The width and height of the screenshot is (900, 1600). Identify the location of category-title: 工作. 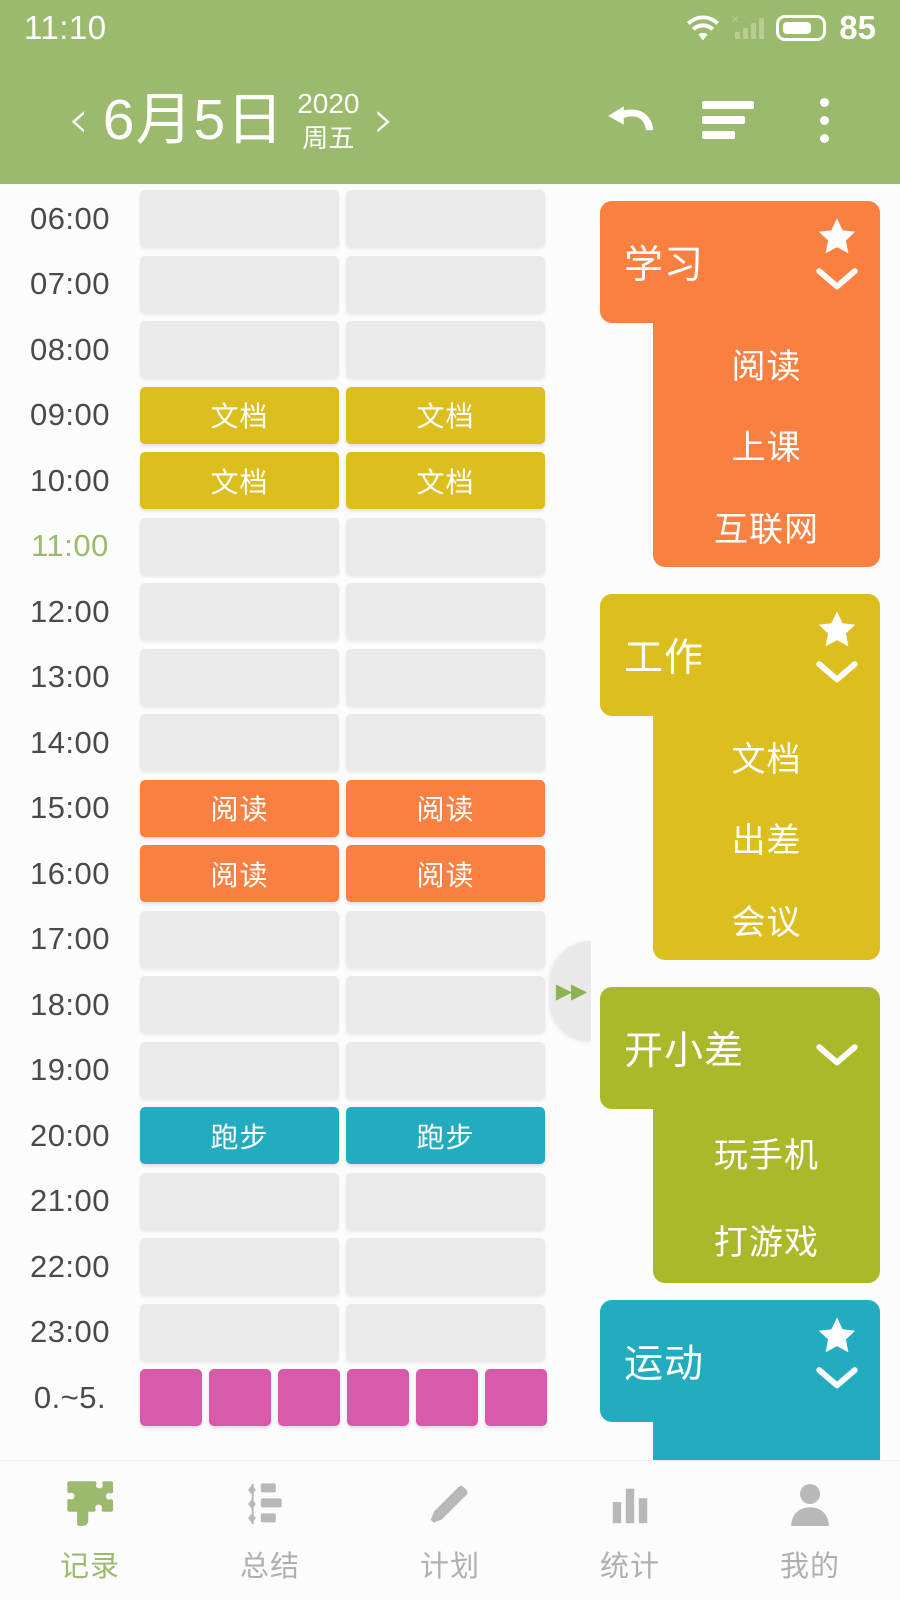
(664, 658).